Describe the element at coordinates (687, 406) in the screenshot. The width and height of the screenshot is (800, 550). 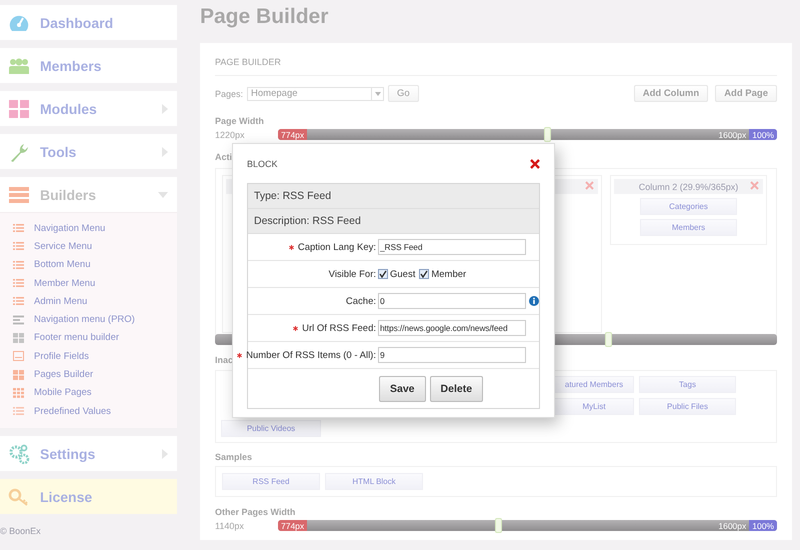
I see `block-item: Public Files` at that location.